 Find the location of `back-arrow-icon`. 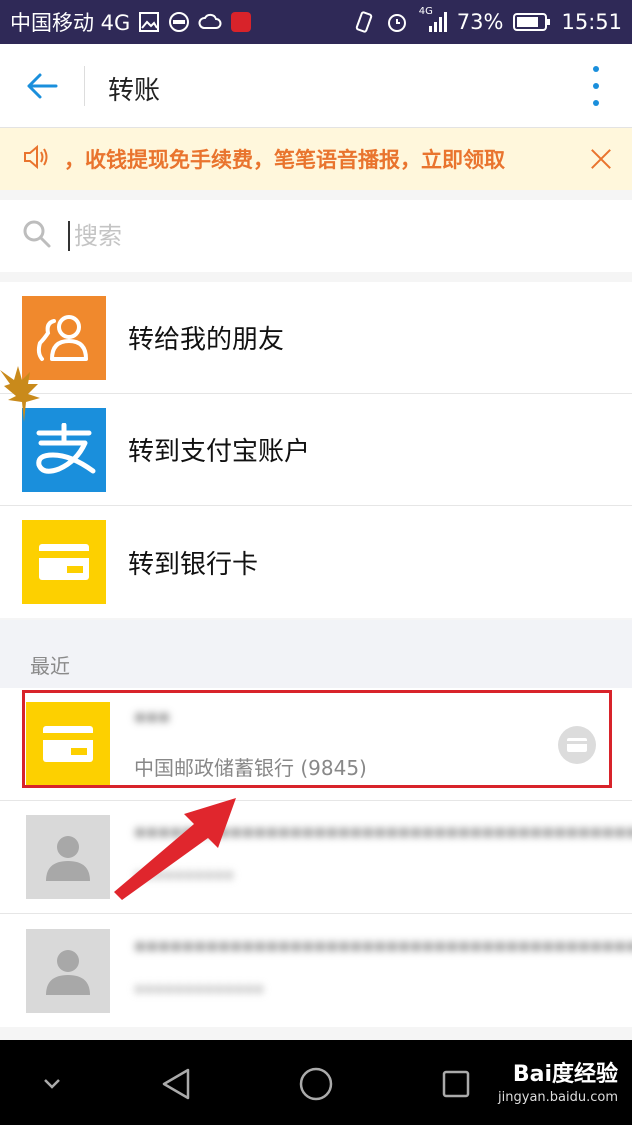

back-arrow-icon is located at coordinates (42, 86).